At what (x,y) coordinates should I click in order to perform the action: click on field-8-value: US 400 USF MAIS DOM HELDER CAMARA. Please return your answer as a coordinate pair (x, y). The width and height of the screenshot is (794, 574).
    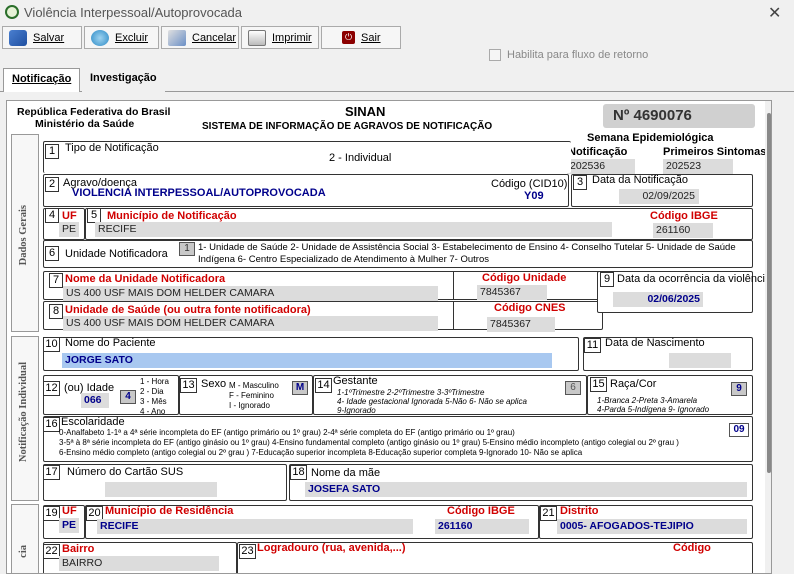
    Looking at the image, I should click on (250, 323).